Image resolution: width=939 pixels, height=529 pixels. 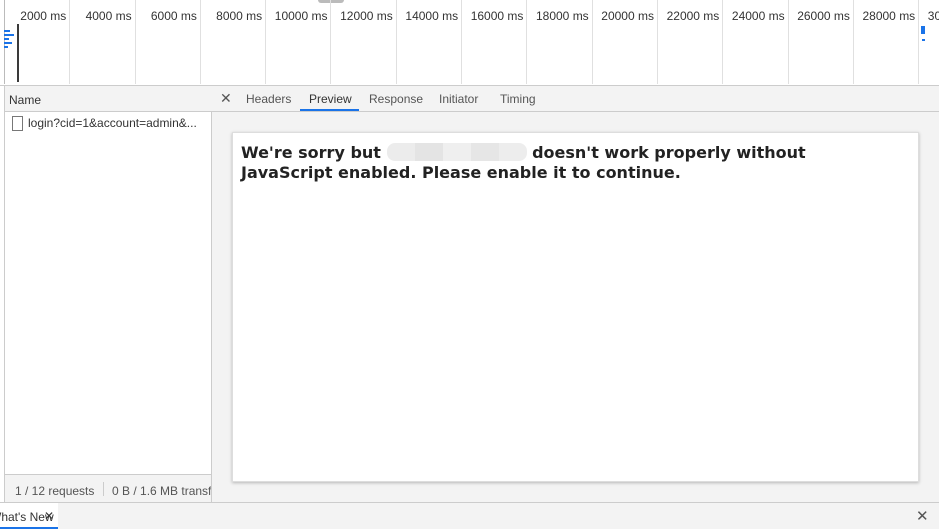 I want to click on timeline-tick-label: 18000 ms, so click(x=562, y=16).